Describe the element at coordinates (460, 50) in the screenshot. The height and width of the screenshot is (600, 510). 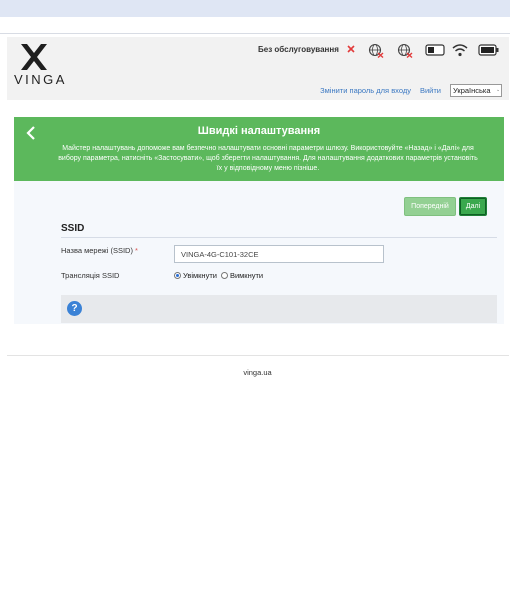
I see `wifi-icon` at that location.